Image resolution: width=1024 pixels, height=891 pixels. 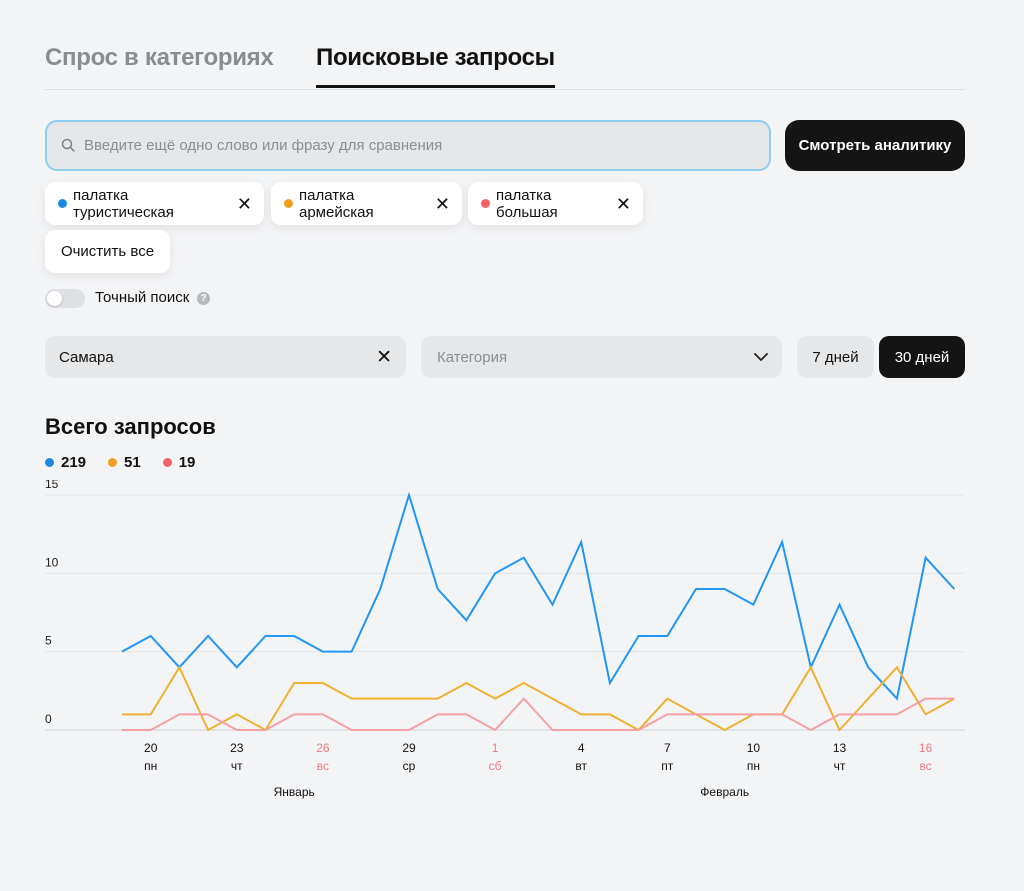 I want to click on tab-category-demand: Спрос в категориях, so click(x=159, y=58).